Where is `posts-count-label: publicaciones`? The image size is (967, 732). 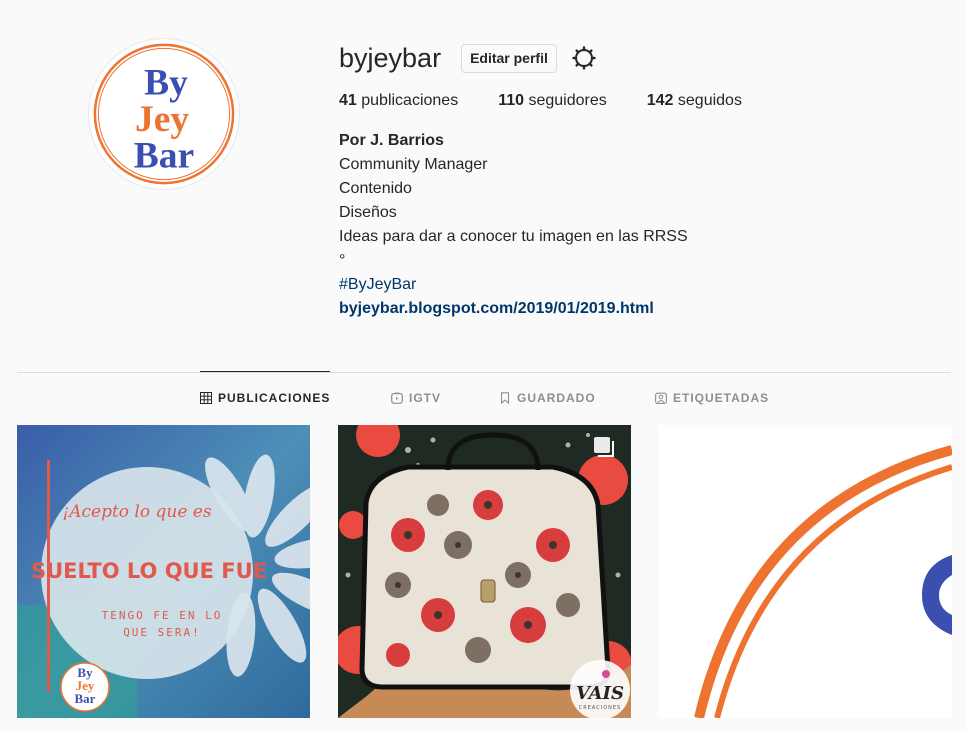
posts-count-label: publicaciones is located at coordinates (410, 100).